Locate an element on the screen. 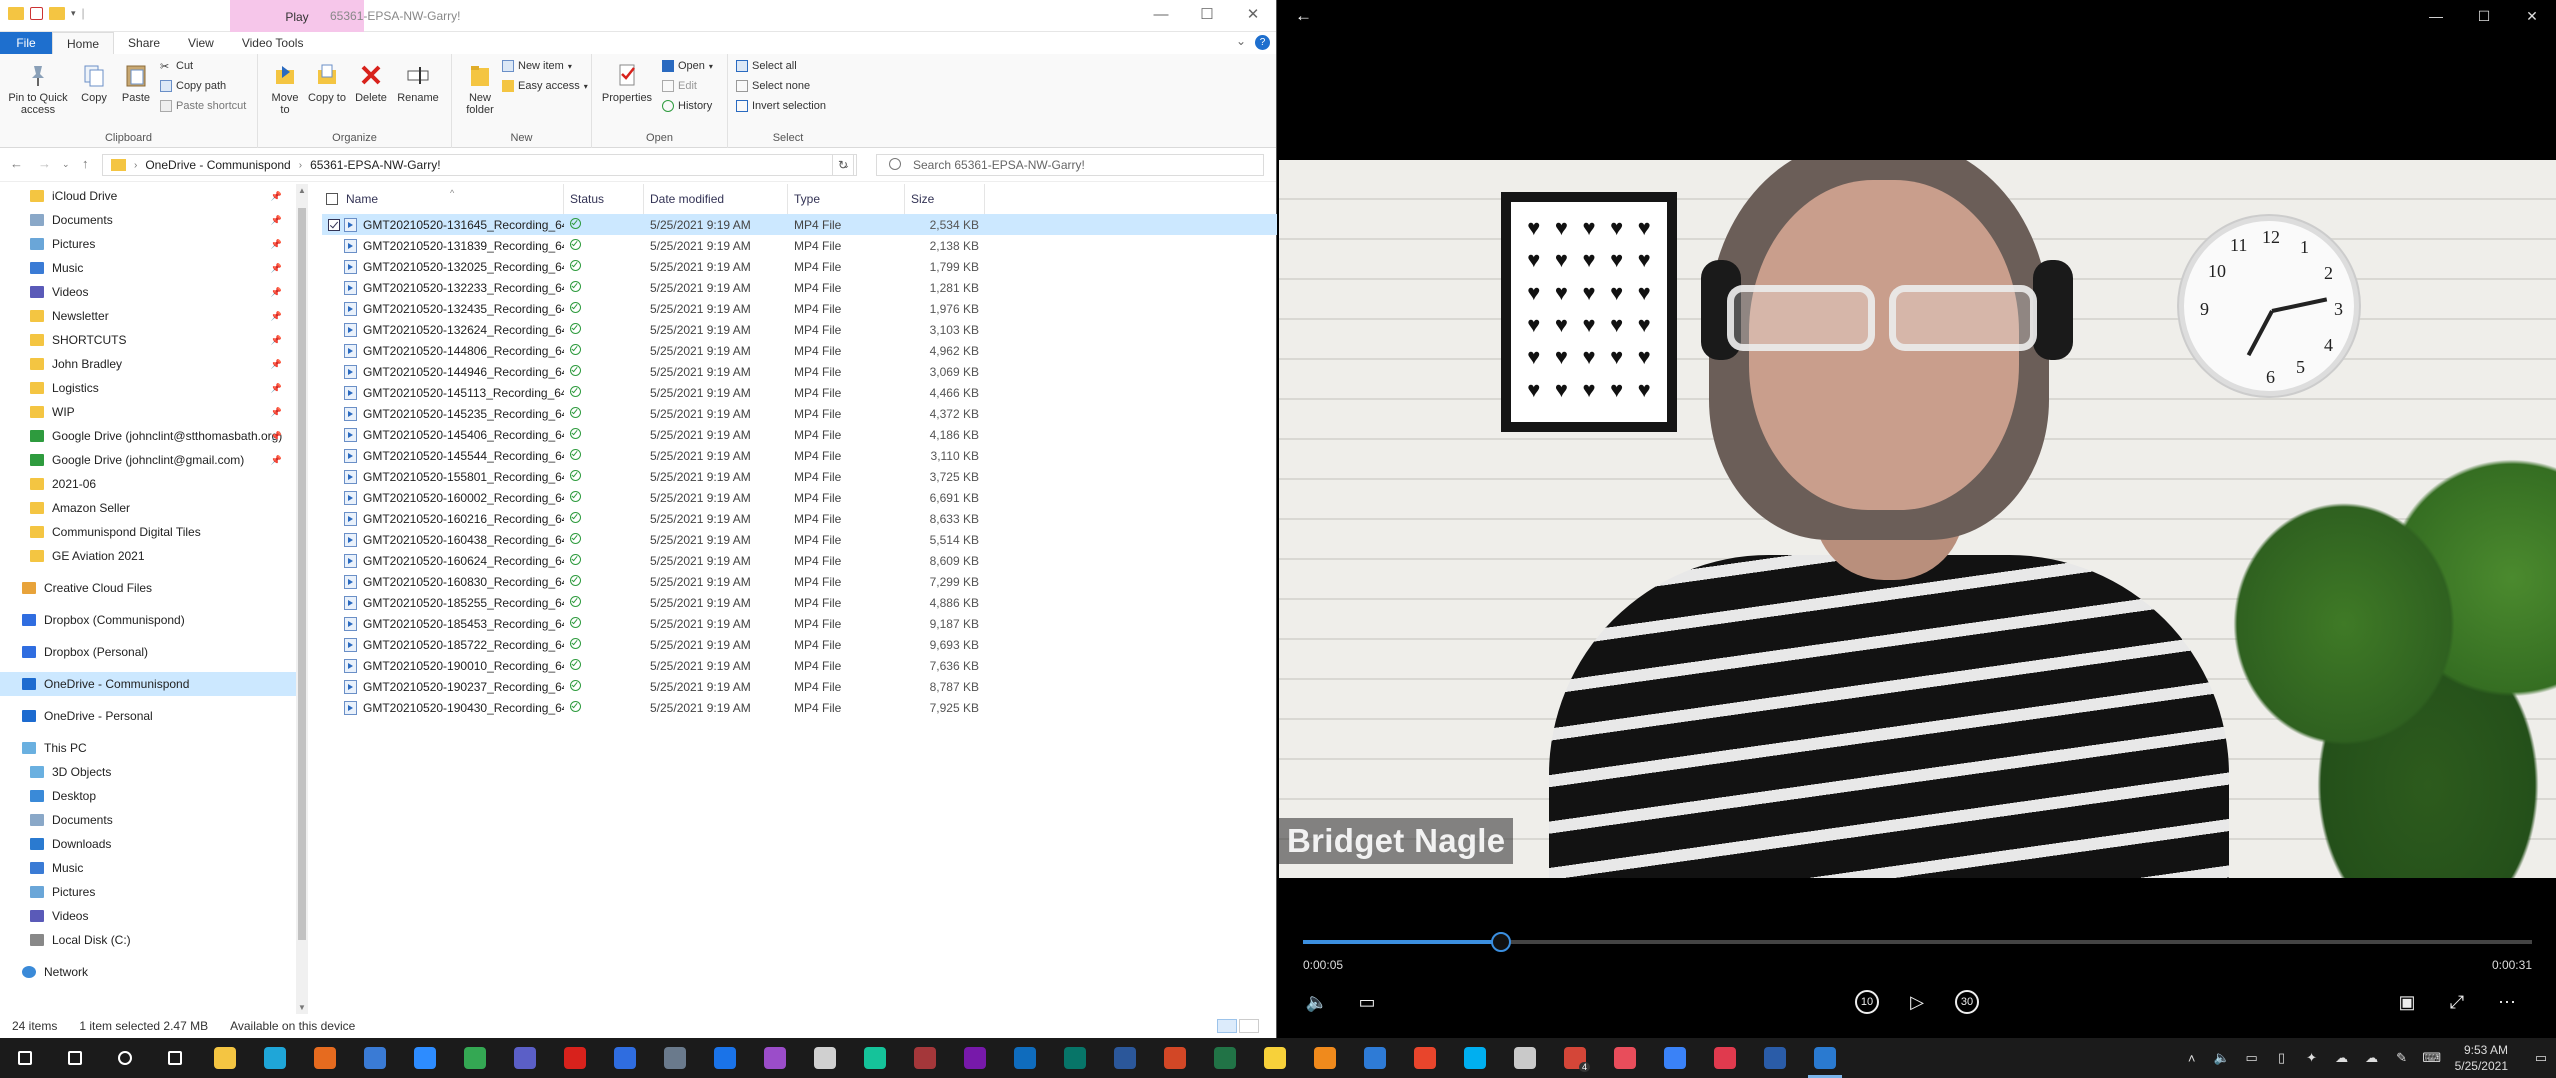 This screenshot has height=1078, width=2556. zoom-icon is located at coordinates (425, 1058).